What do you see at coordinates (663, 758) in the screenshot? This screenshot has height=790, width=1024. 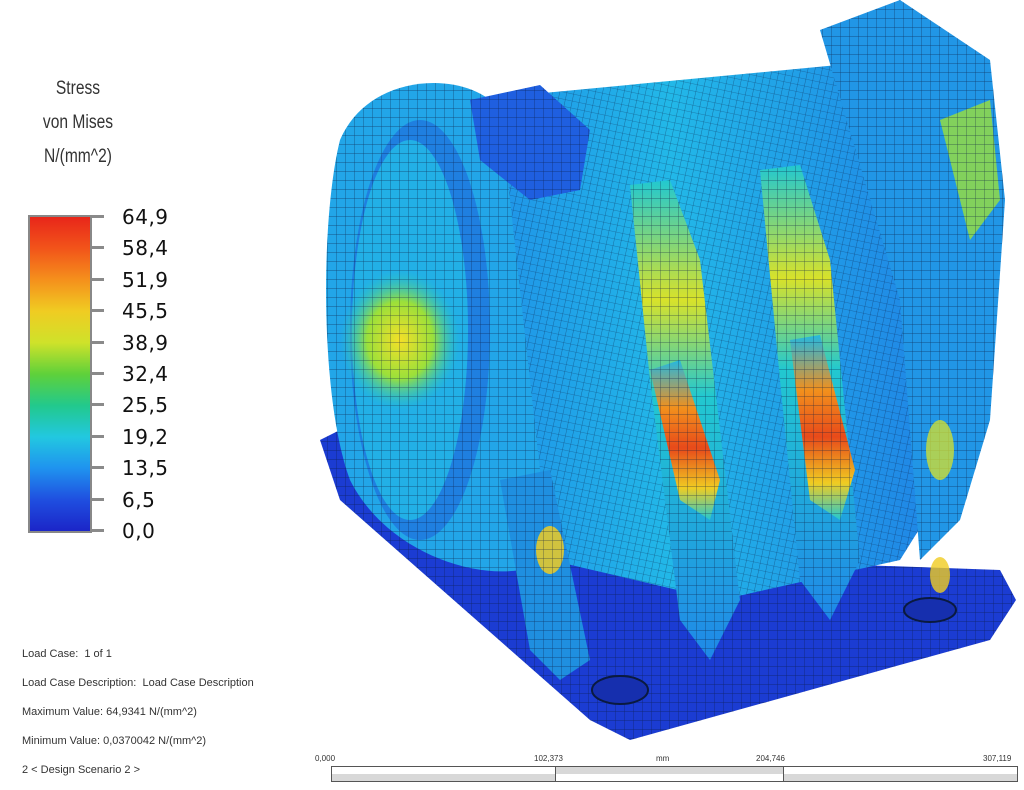 I see `scale-unit: mm` at bounding box center [663, 758].